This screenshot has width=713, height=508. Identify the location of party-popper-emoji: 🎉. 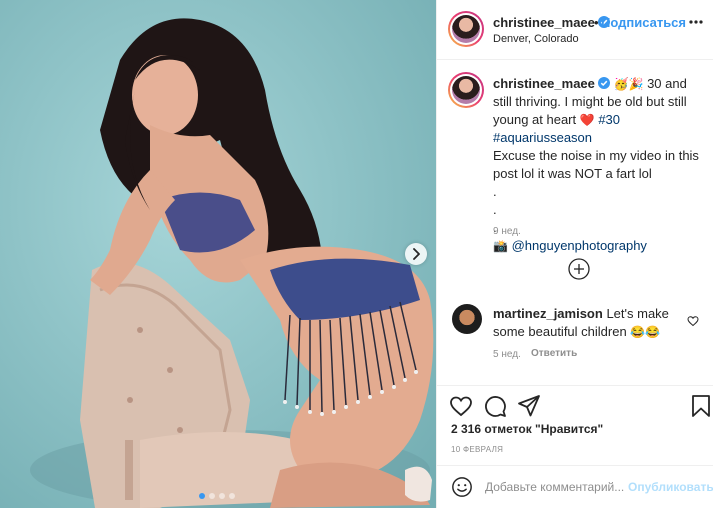
(636, 84).